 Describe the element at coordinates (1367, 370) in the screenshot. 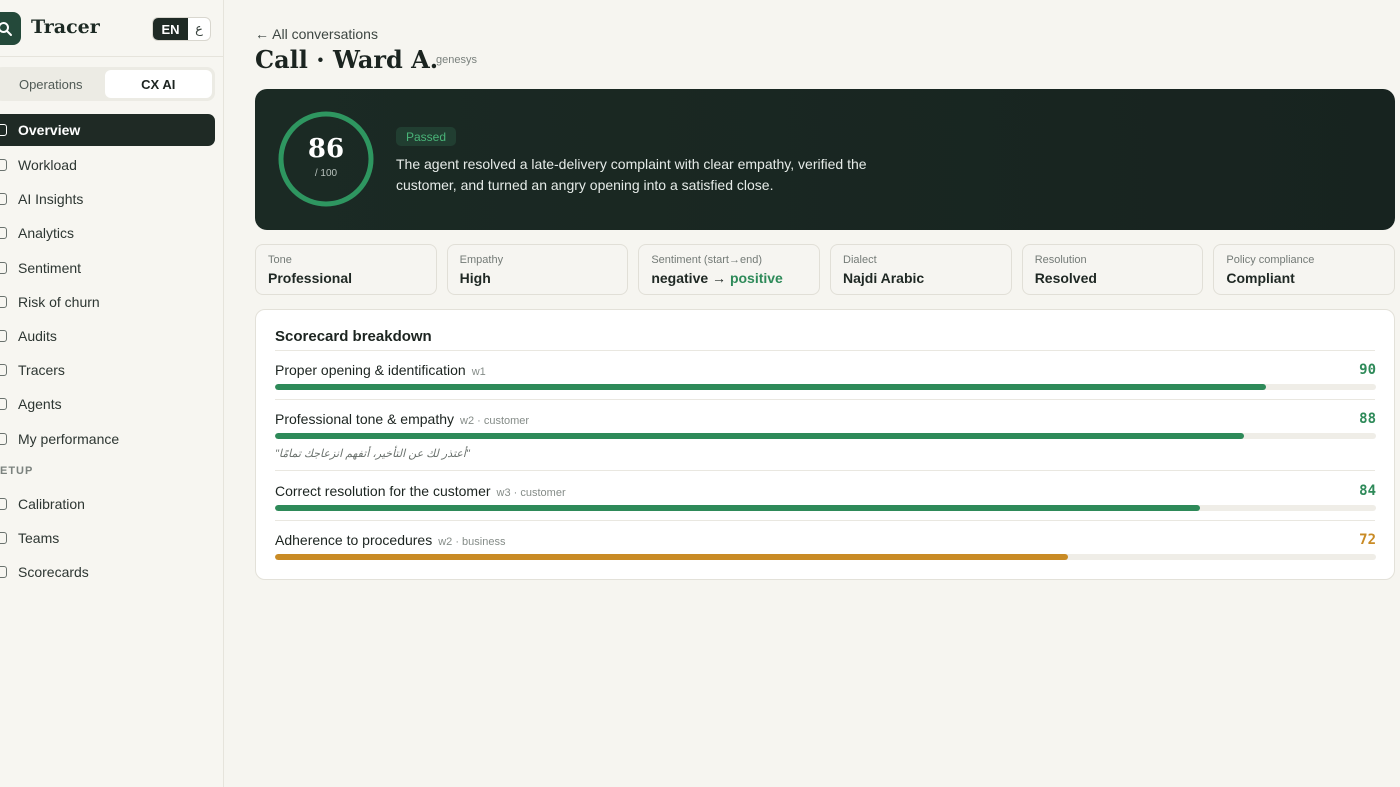

I see `criterion-score: 90` at that location.